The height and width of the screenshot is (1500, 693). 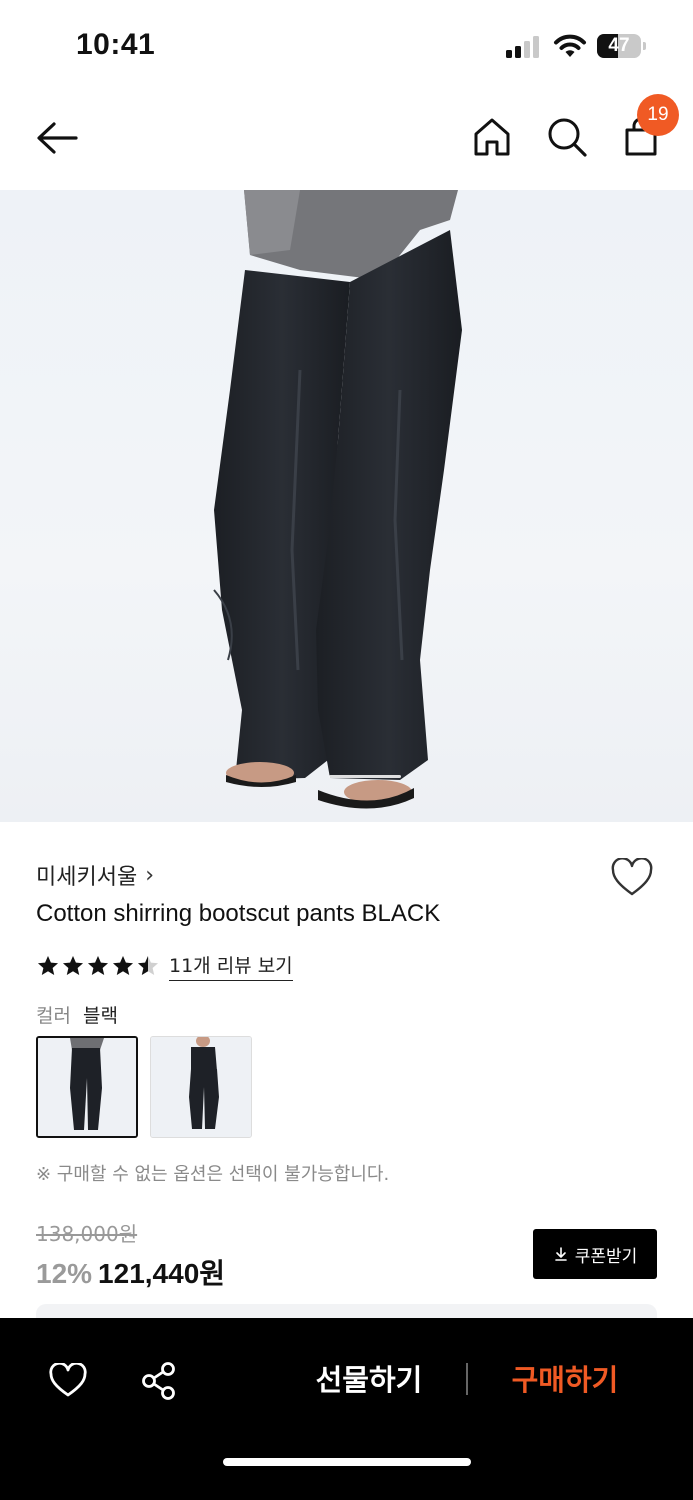 What do you see at coordinates (337, 499) in the screenshot?
I see `product-photo` at bounding box center [337, 499].